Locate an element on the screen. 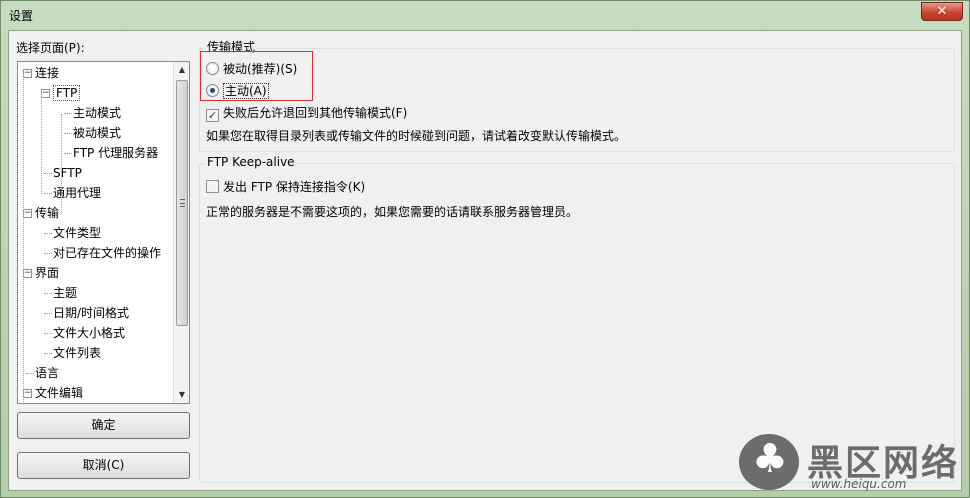  tree-item: 文件编辑 is located at coordinates (59, 393).